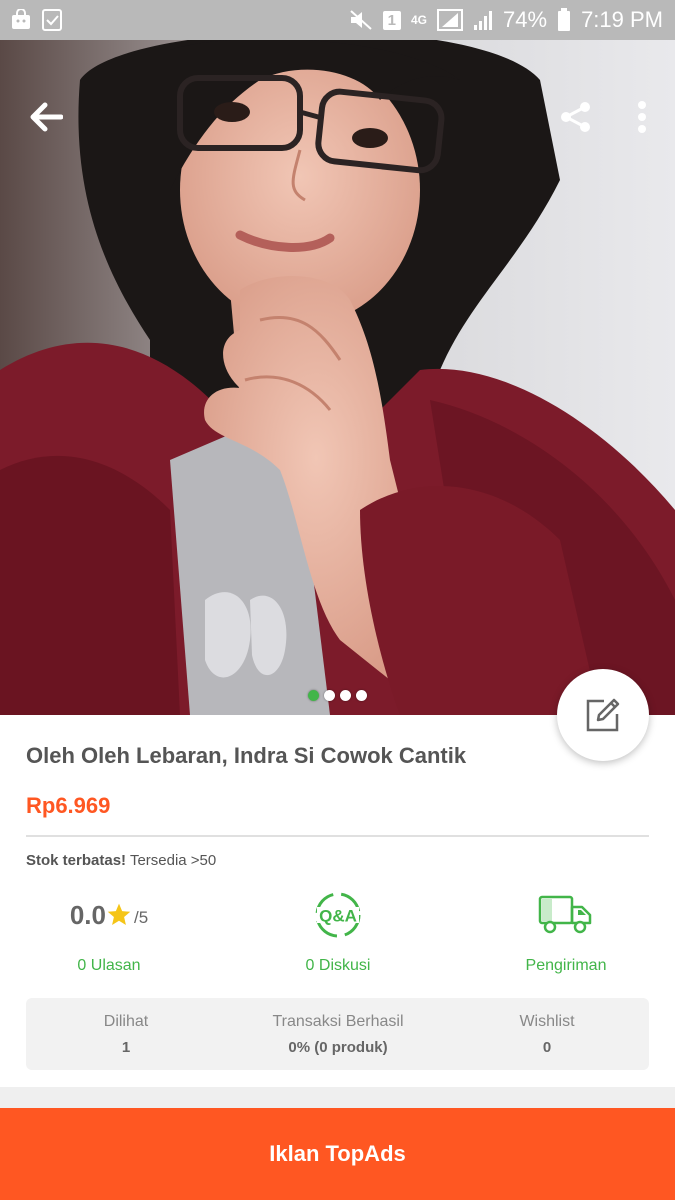  What do you see at coordinates (547, 1021) in the screenshot?
I see `counter-label: Wishlist` at bounding box center [547, 1021].